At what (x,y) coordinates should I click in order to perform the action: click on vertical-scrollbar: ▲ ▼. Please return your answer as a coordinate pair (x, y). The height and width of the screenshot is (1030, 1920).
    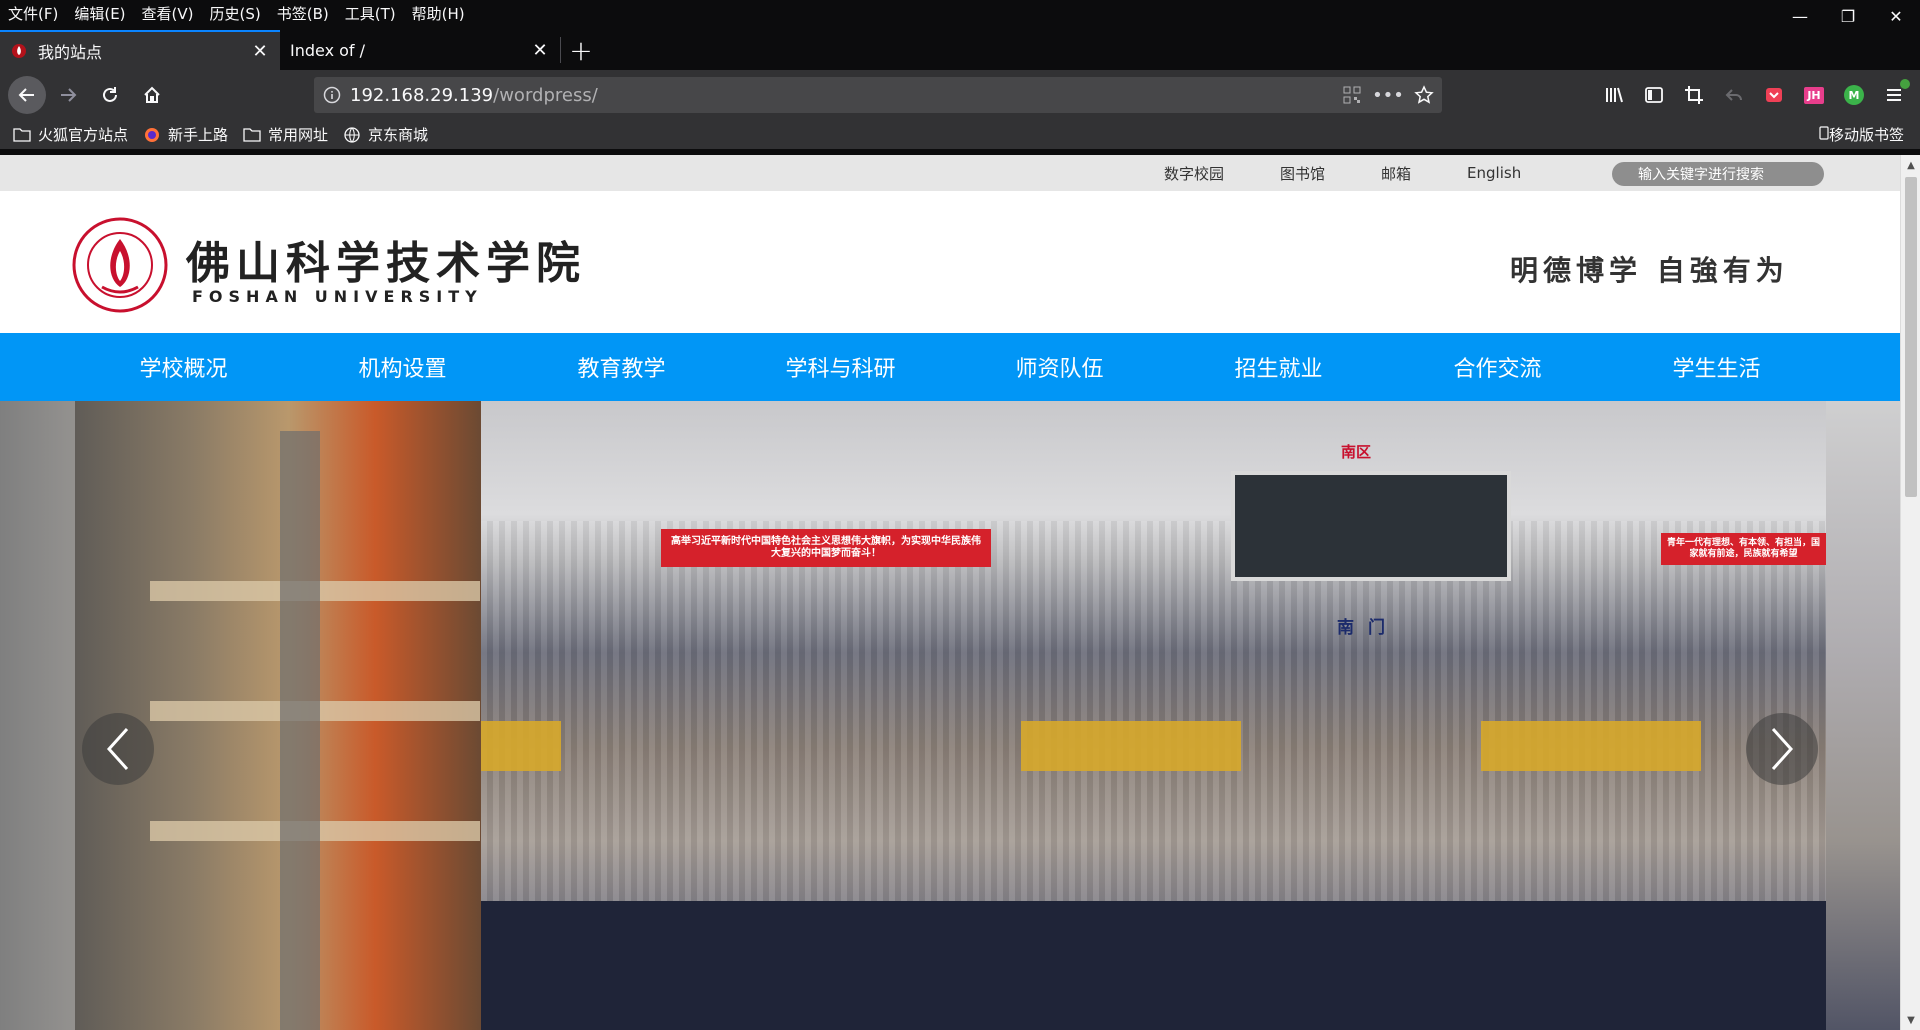
    Looking at the image, I should click on (1910, 592).